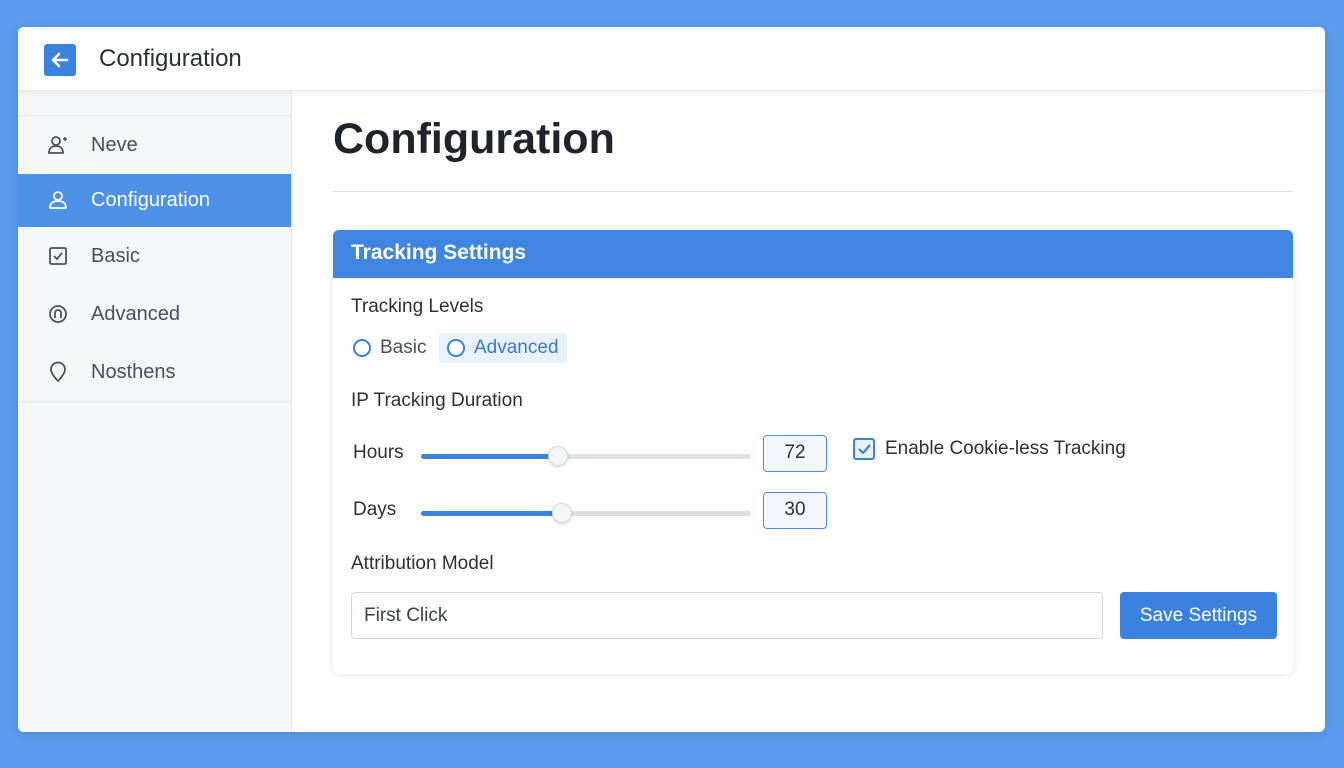 The height and width of the screenshot is (768, 1344). What do you see at coordinates (795, 453) in the screenshot?
I see `hours-input: 72` at bounding box center [795, 453].